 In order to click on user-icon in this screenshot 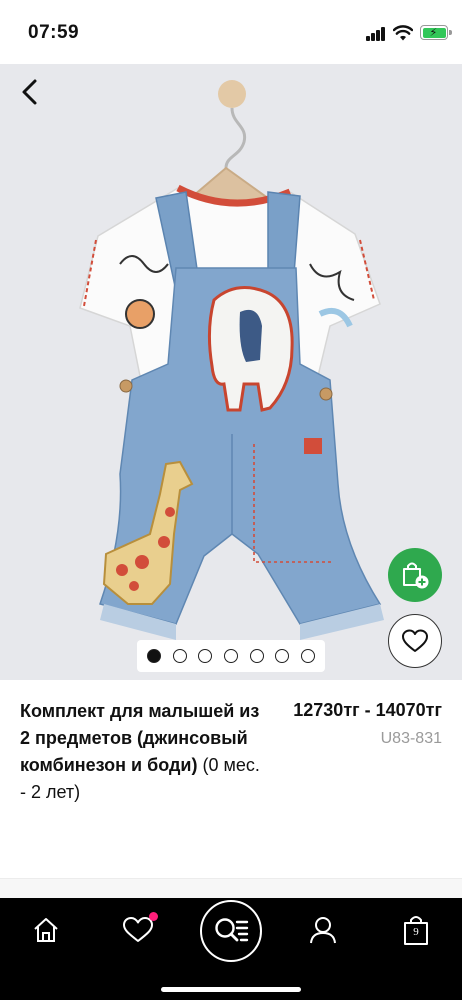, I will do `click(323, 930)`.